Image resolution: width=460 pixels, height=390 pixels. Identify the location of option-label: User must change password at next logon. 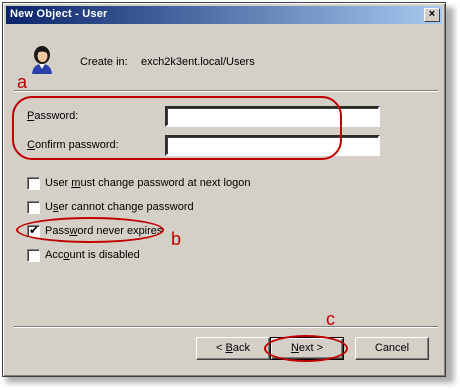
(148, 183).